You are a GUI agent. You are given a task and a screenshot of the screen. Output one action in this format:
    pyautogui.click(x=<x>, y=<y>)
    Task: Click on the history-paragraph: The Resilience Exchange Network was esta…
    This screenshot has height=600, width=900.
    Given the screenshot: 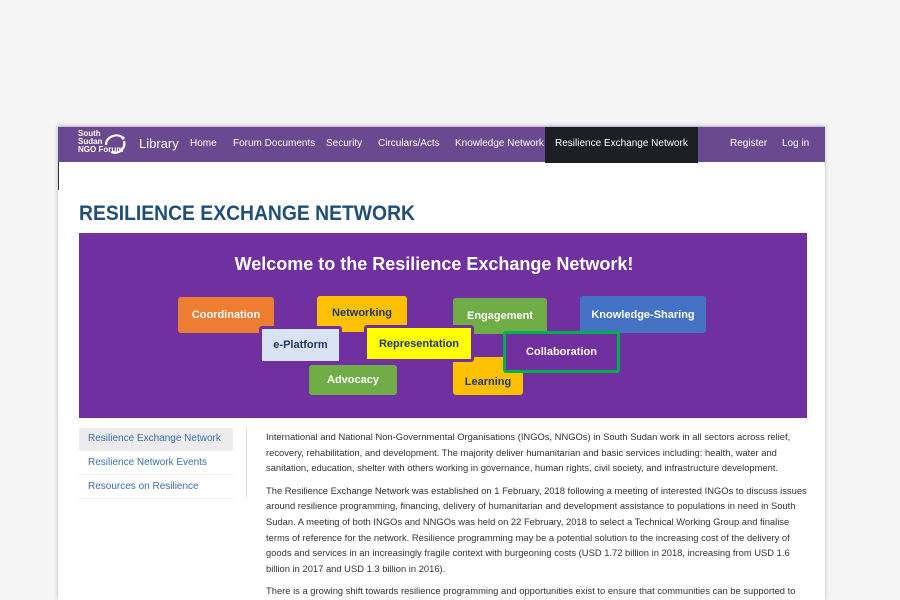 What is the action you would take?
    pyautogui.click(x=536, y=529)
    